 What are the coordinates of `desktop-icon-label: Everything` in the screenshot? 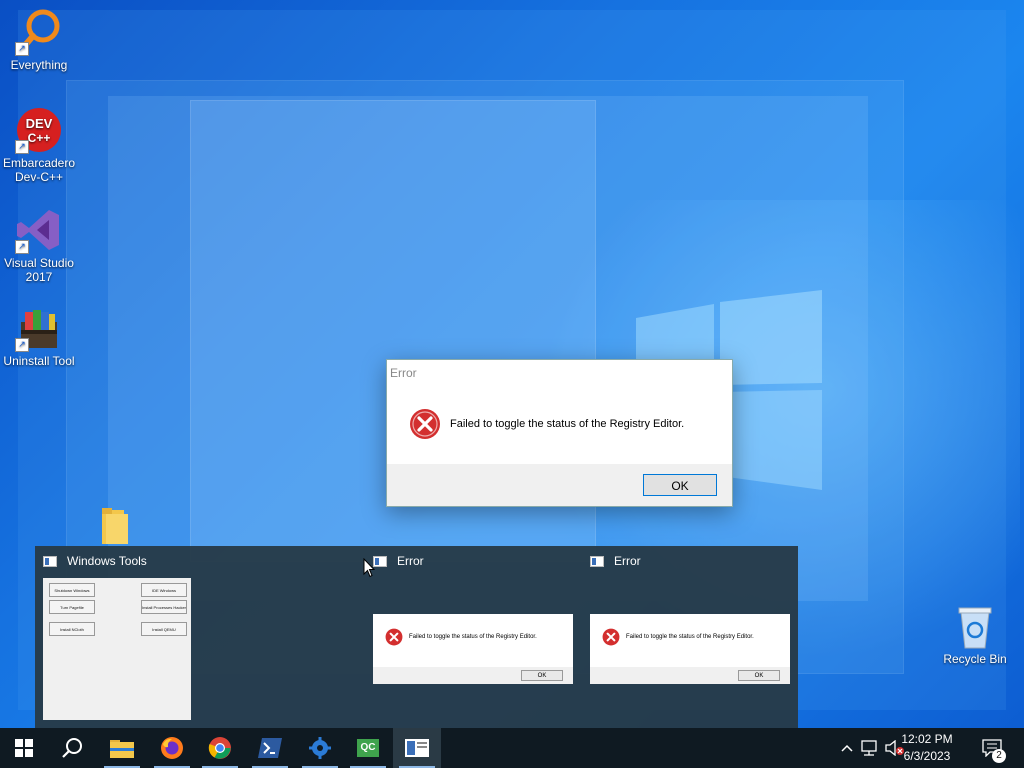 It's located at (39, 65).